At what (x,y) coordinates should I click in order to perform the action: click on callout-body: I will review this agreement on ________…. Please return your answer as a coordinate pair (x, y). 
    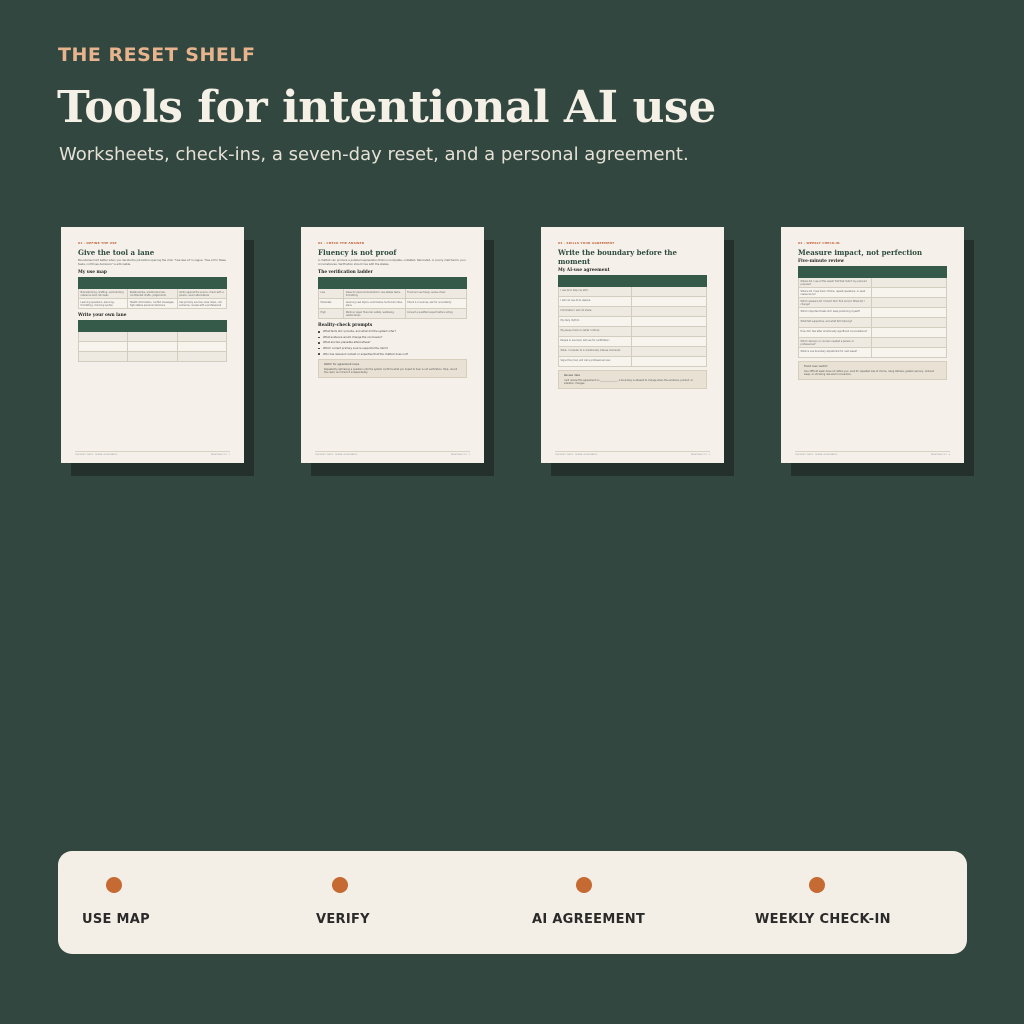
    Looking at the image, I should click on (629, 382).